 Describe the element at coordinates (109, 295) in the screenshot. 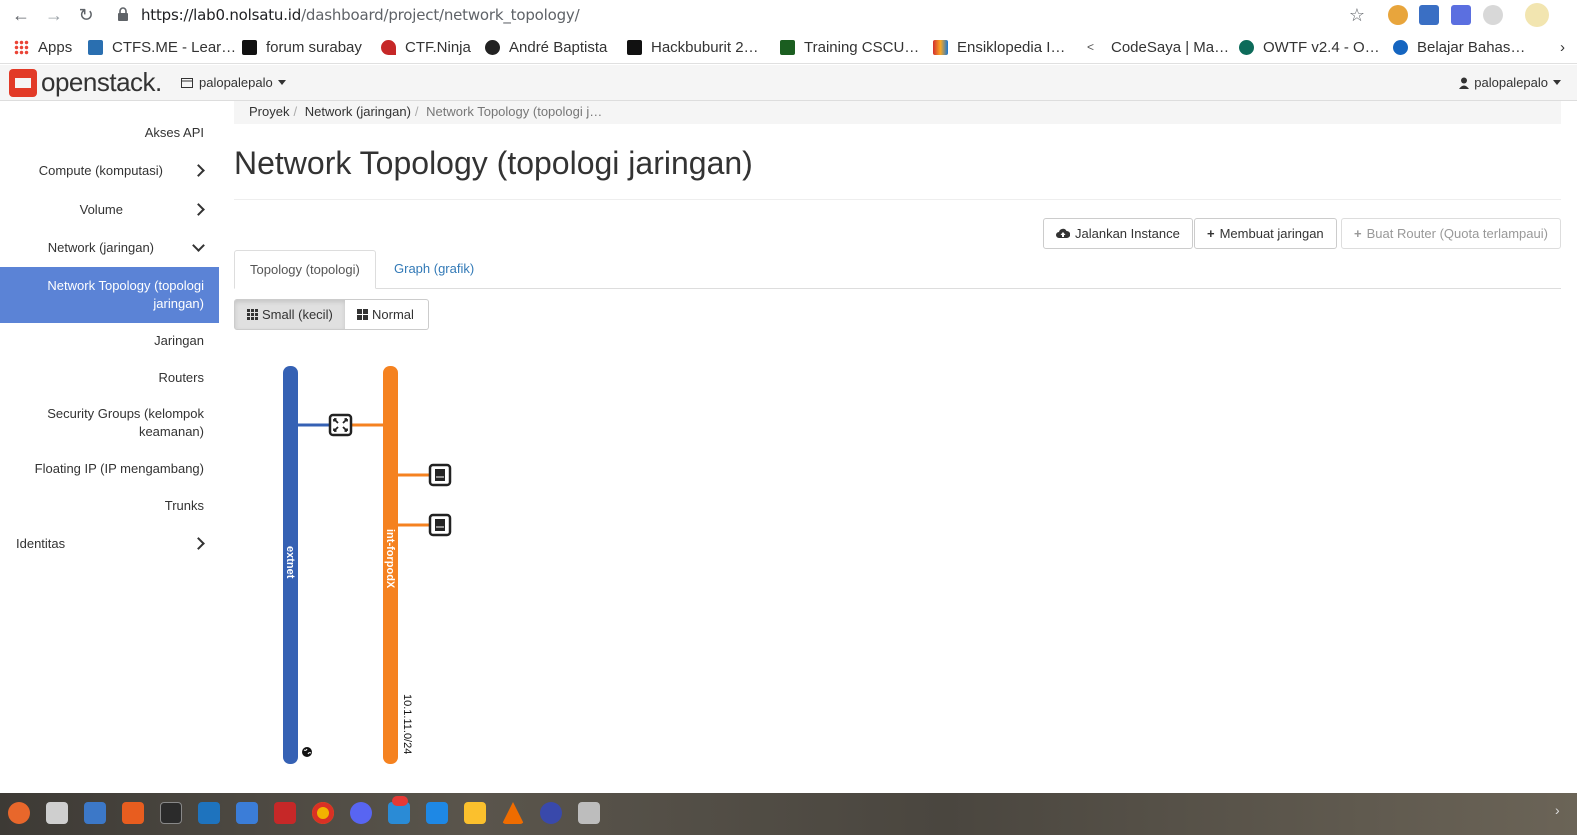

I see `sidebar-item-network-topology: Network Topology (topologi jaringan)` at that location.